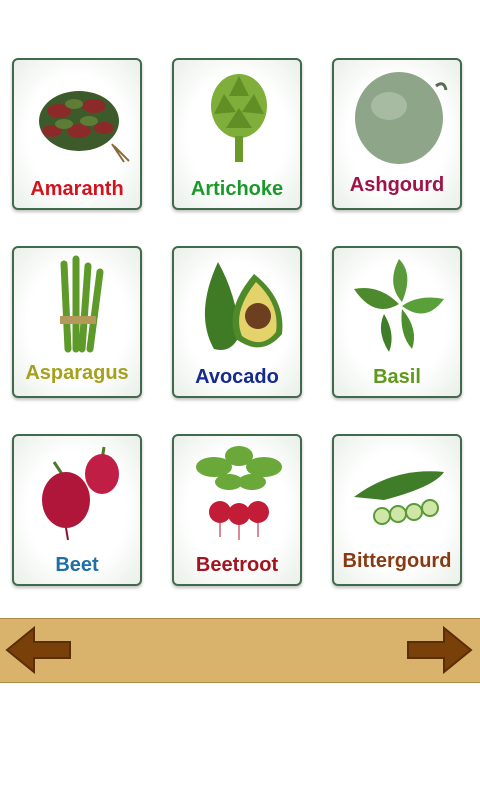 Image resolution: width=480 pixels, height=800 pixels. What do you see at coordinates (84, 127) in the screenshot?
I see `amaranth-image` at bounding box center [84, 127].